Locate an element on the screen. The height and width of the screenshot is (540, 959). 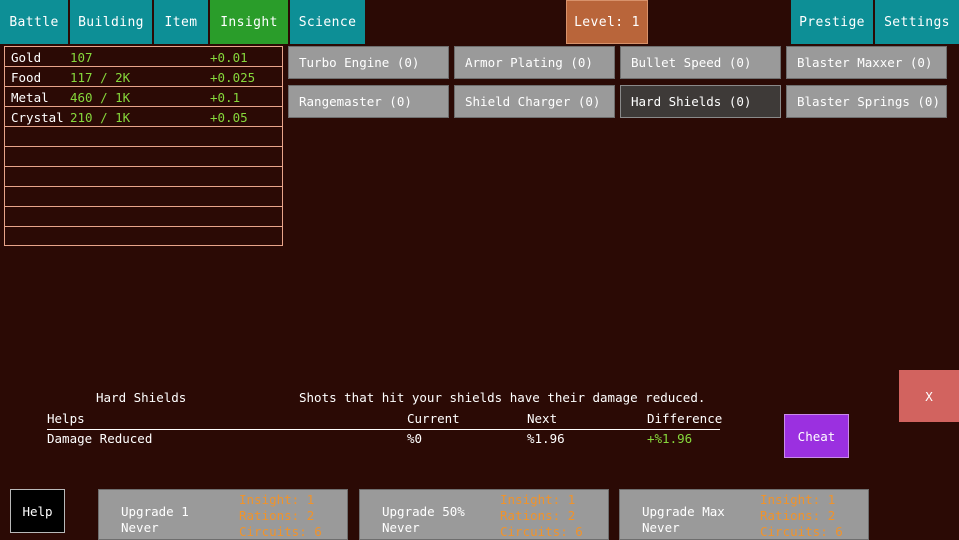
upgrade-shield-charger: Shield Charger (0) is located at coordinates (534, 101).